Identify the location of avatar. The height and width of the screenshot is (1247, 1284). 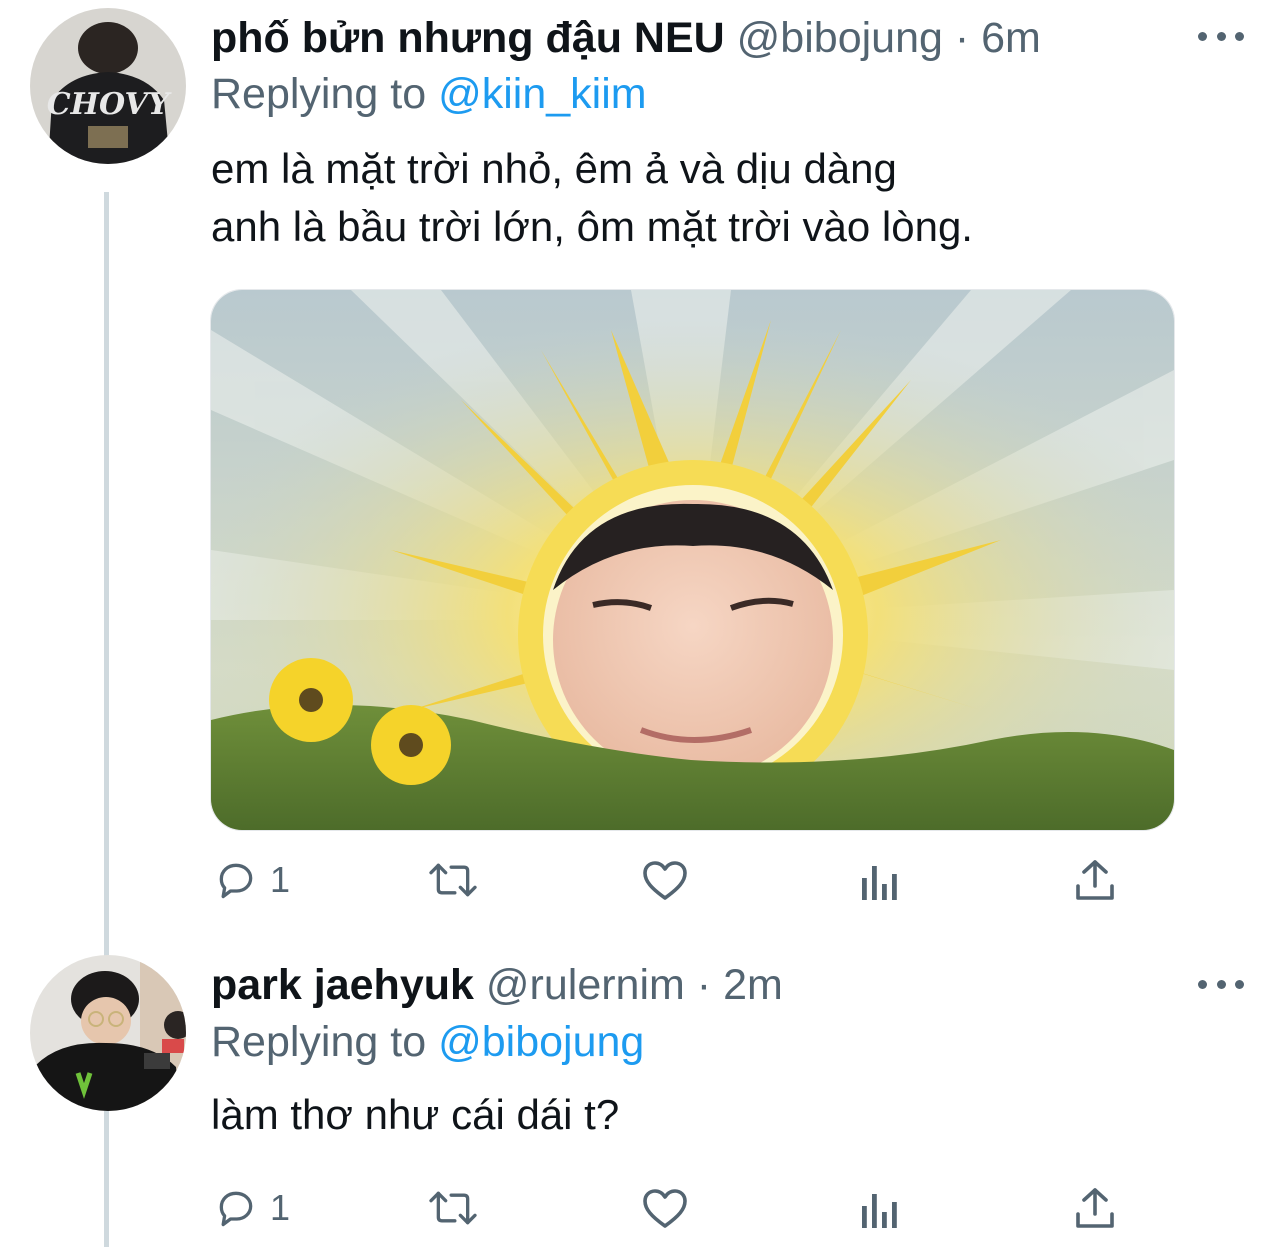
(108, 1033).